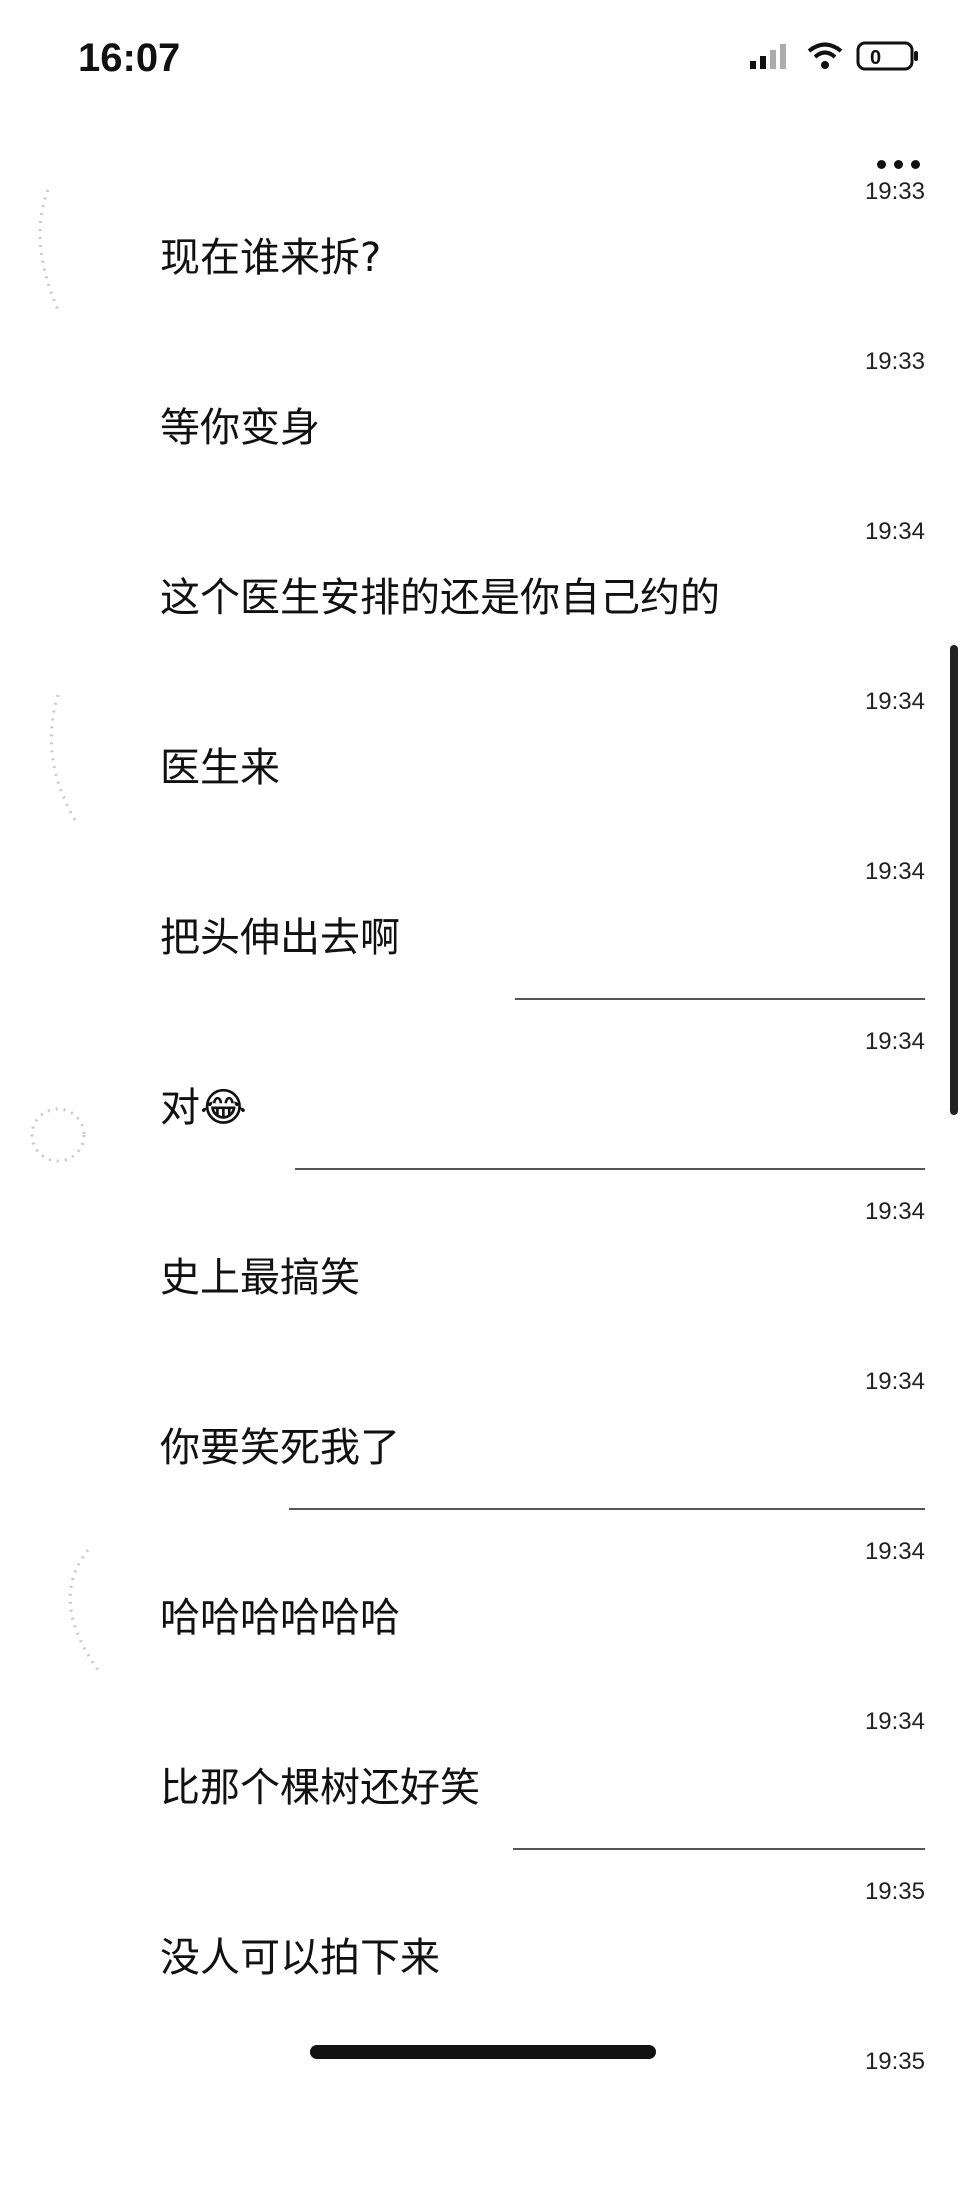  I want to click on message-text: 医生来, so click(220, 768).